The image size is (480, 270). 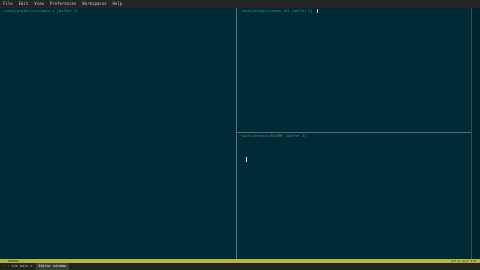 What do you see at coordinates (317, 11) in the screenshot?
I see `caret-icon` at bounding box center [317, 11].